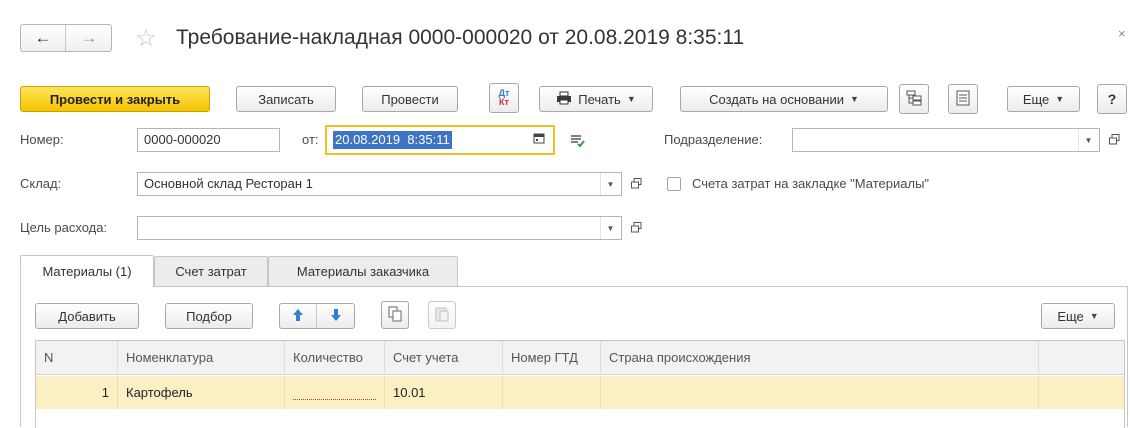  I want to click on move-up-button, so click(298, 316).